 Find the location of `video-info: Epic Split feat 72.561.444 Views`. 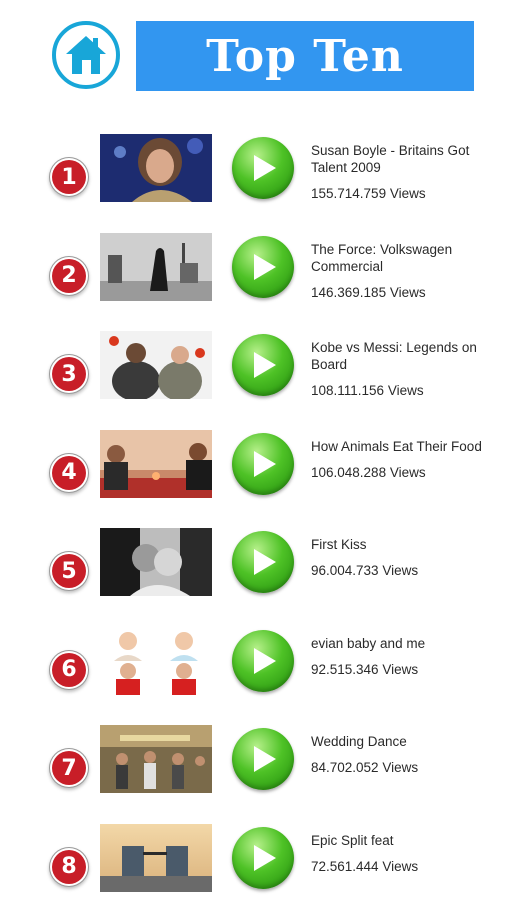

video-info: Epic Split feat 72.561.444 Views is located at coordinates (401, 853).